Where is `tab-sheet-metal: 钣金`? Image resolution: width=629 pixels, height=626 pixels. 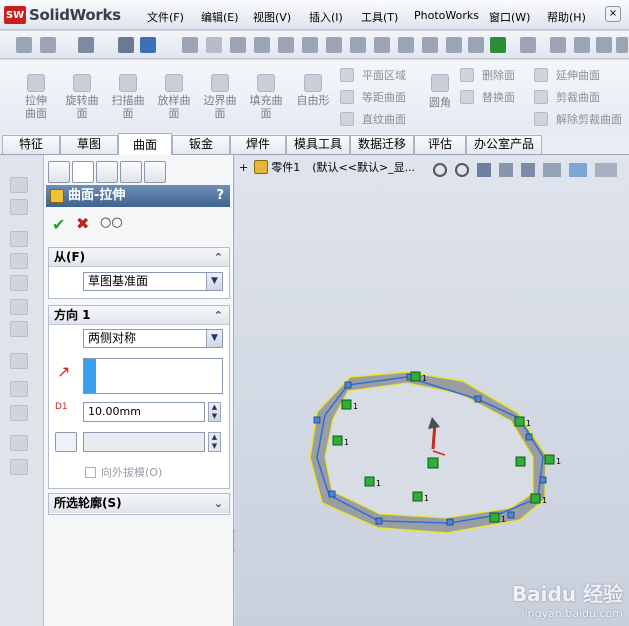 tab-sheet-metal: 钣金 is located at coordinates (201, 144).